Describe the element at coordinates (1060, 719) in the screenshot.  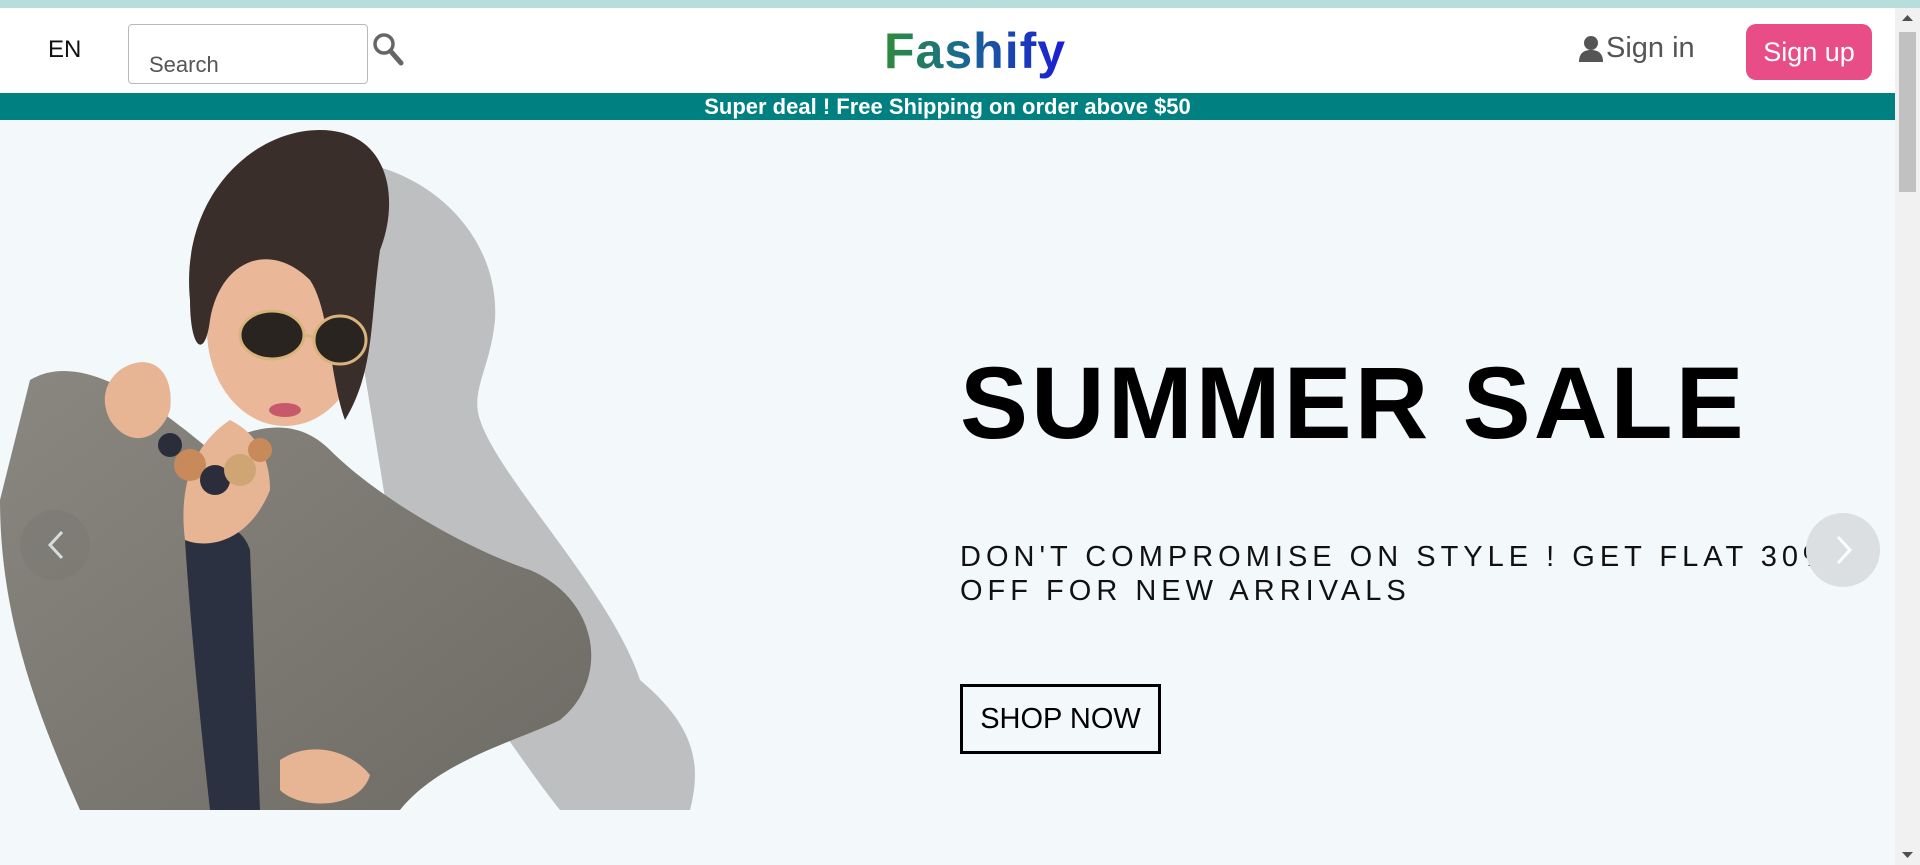
I see `shop-now-button: SHOP NOW` at that location.